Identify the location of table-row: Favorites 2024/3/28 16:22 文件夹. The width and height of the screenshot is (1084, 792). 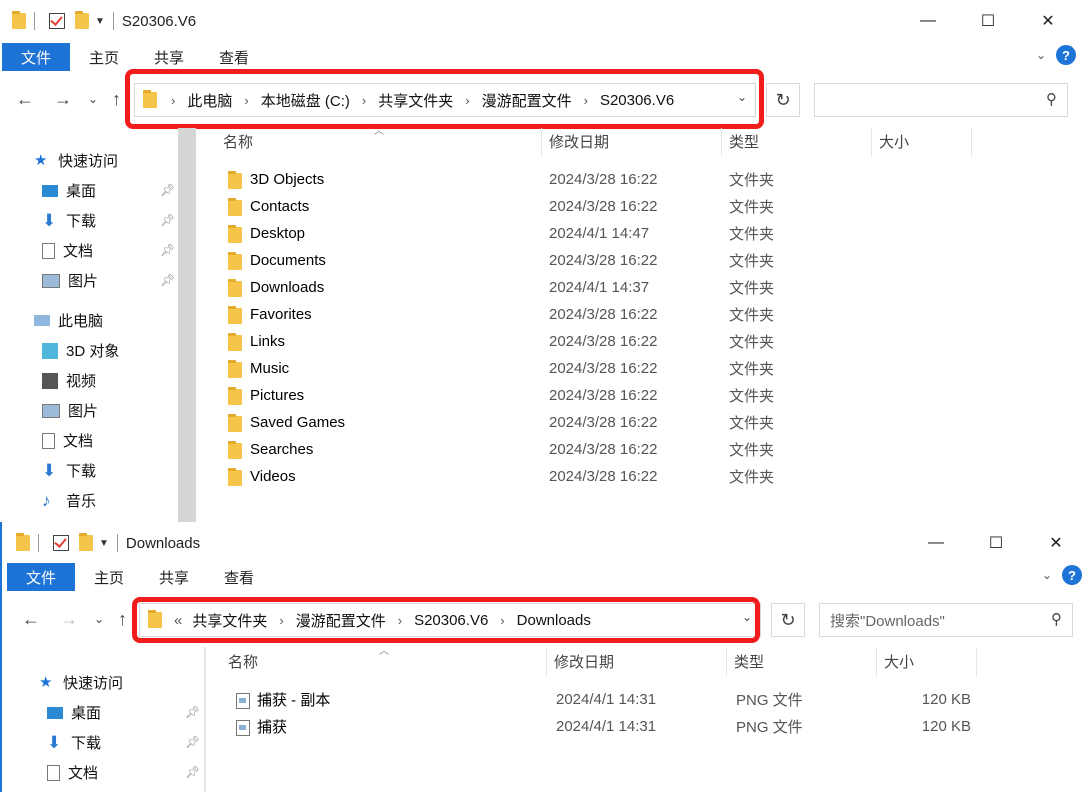
(604, 314).